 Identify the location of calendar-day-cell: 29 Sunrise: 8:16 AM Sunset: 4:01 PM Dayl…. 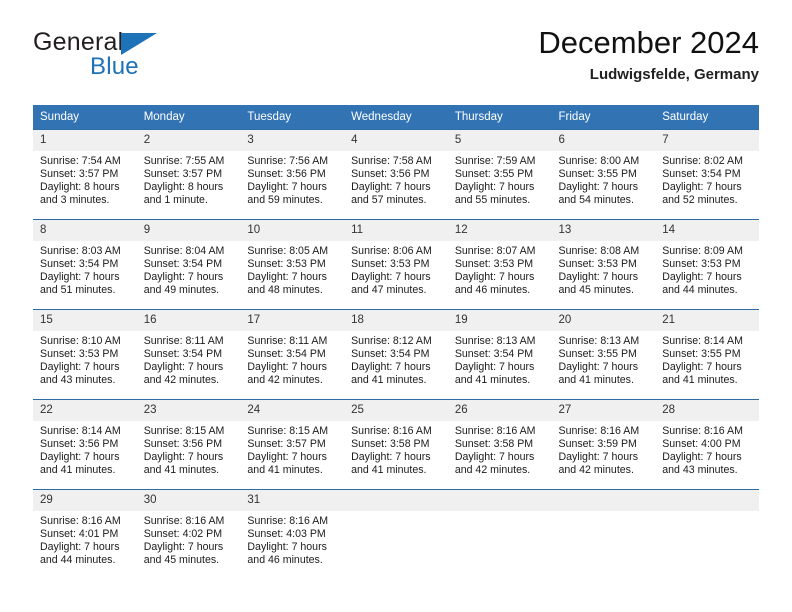
(85, 534).